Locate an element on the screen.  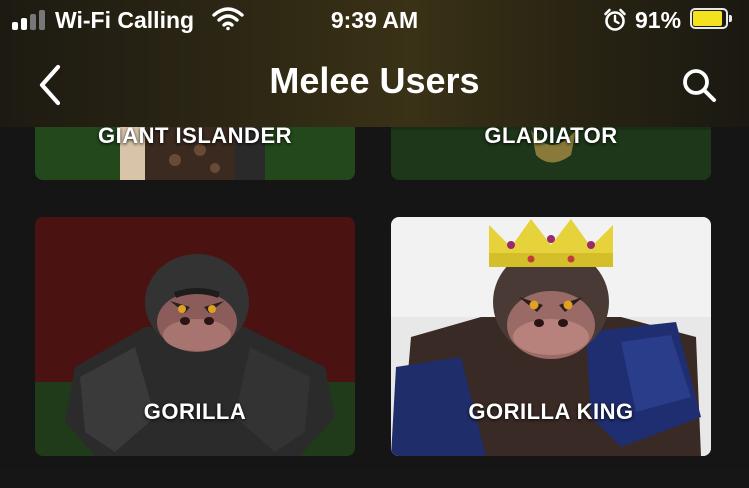
battery-icon is located at coordinates (711, 18).